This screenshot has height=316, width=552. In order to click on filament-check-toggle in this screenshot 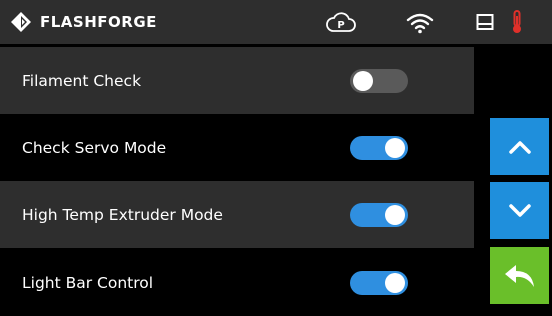, I will do `click(379, 80)`.